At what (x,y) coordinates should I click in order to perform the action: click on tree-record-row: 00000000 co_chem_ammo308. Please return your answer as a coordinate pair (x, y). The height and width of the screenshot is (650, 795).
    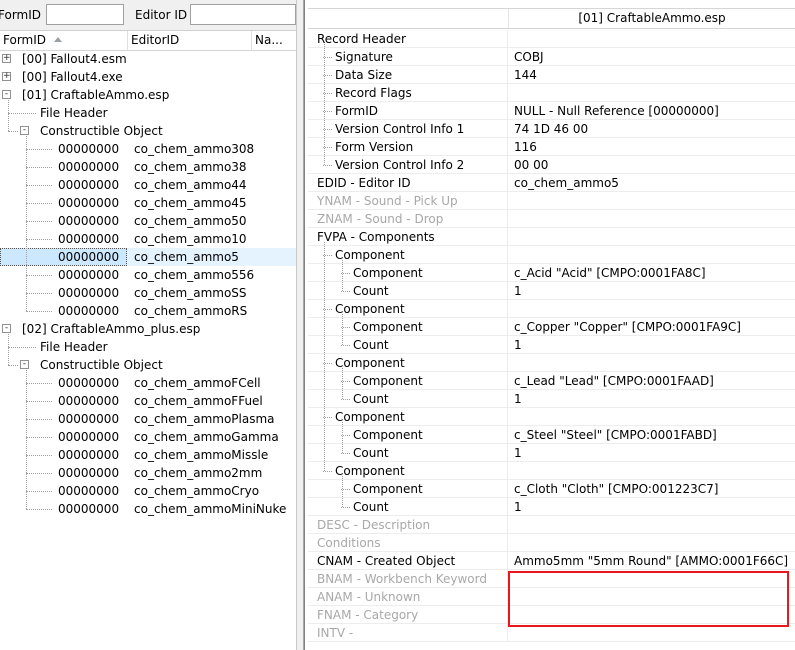
    Looking at the image, I should click on (148, 149).